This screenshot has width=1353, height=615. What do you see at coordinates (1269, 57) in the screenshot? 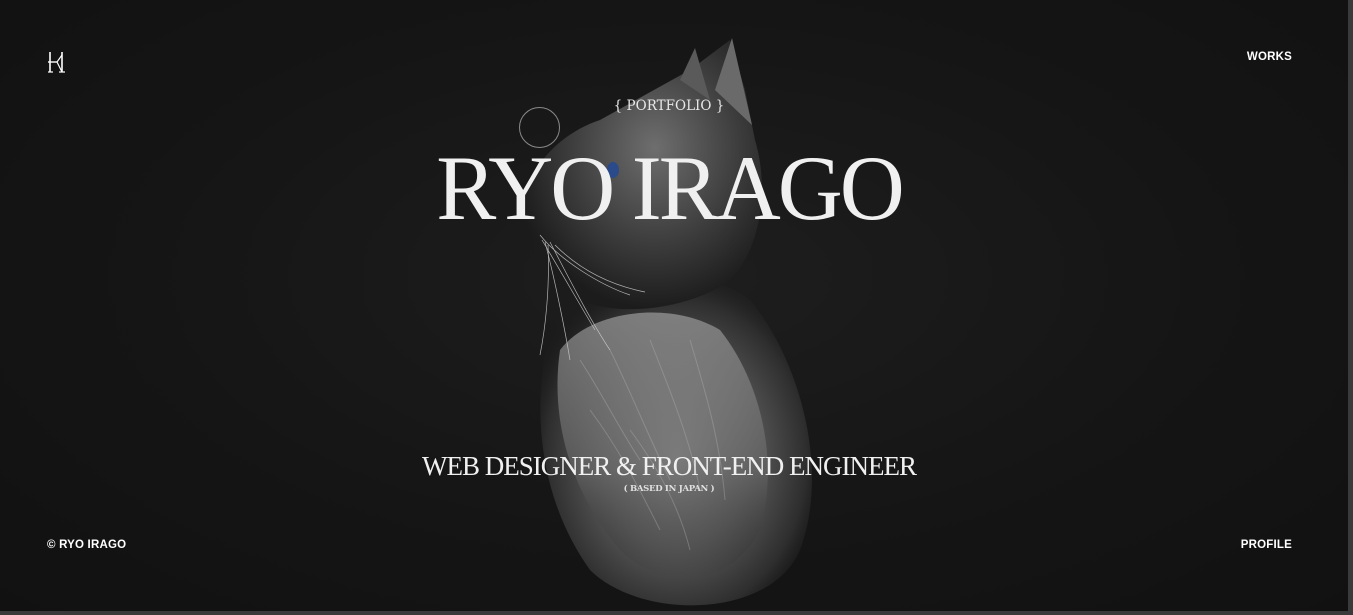
I see `nav-works-link: WORKS` at bounding box center [1269, 57].